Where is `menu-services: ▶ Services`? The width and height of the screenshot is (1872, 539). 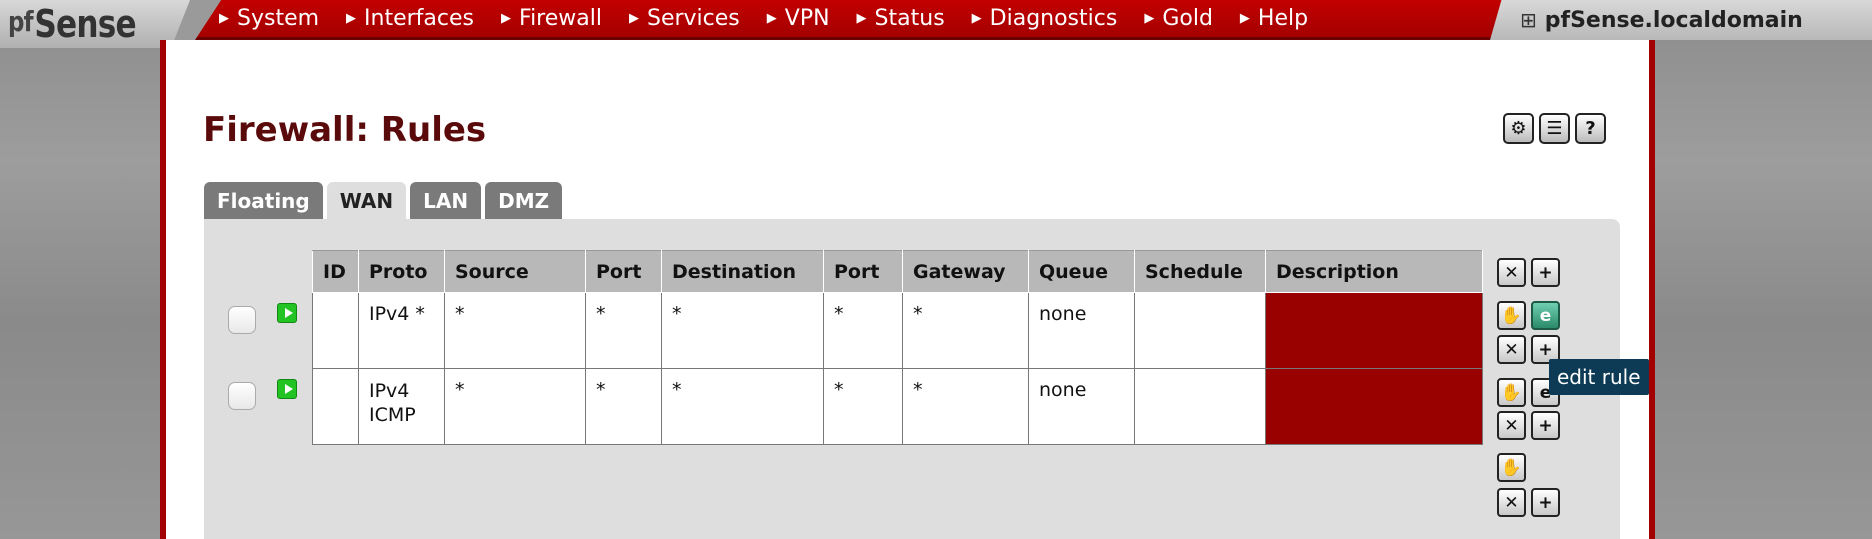 menu-services: ▶ Services is located at coordinates (684, 18).